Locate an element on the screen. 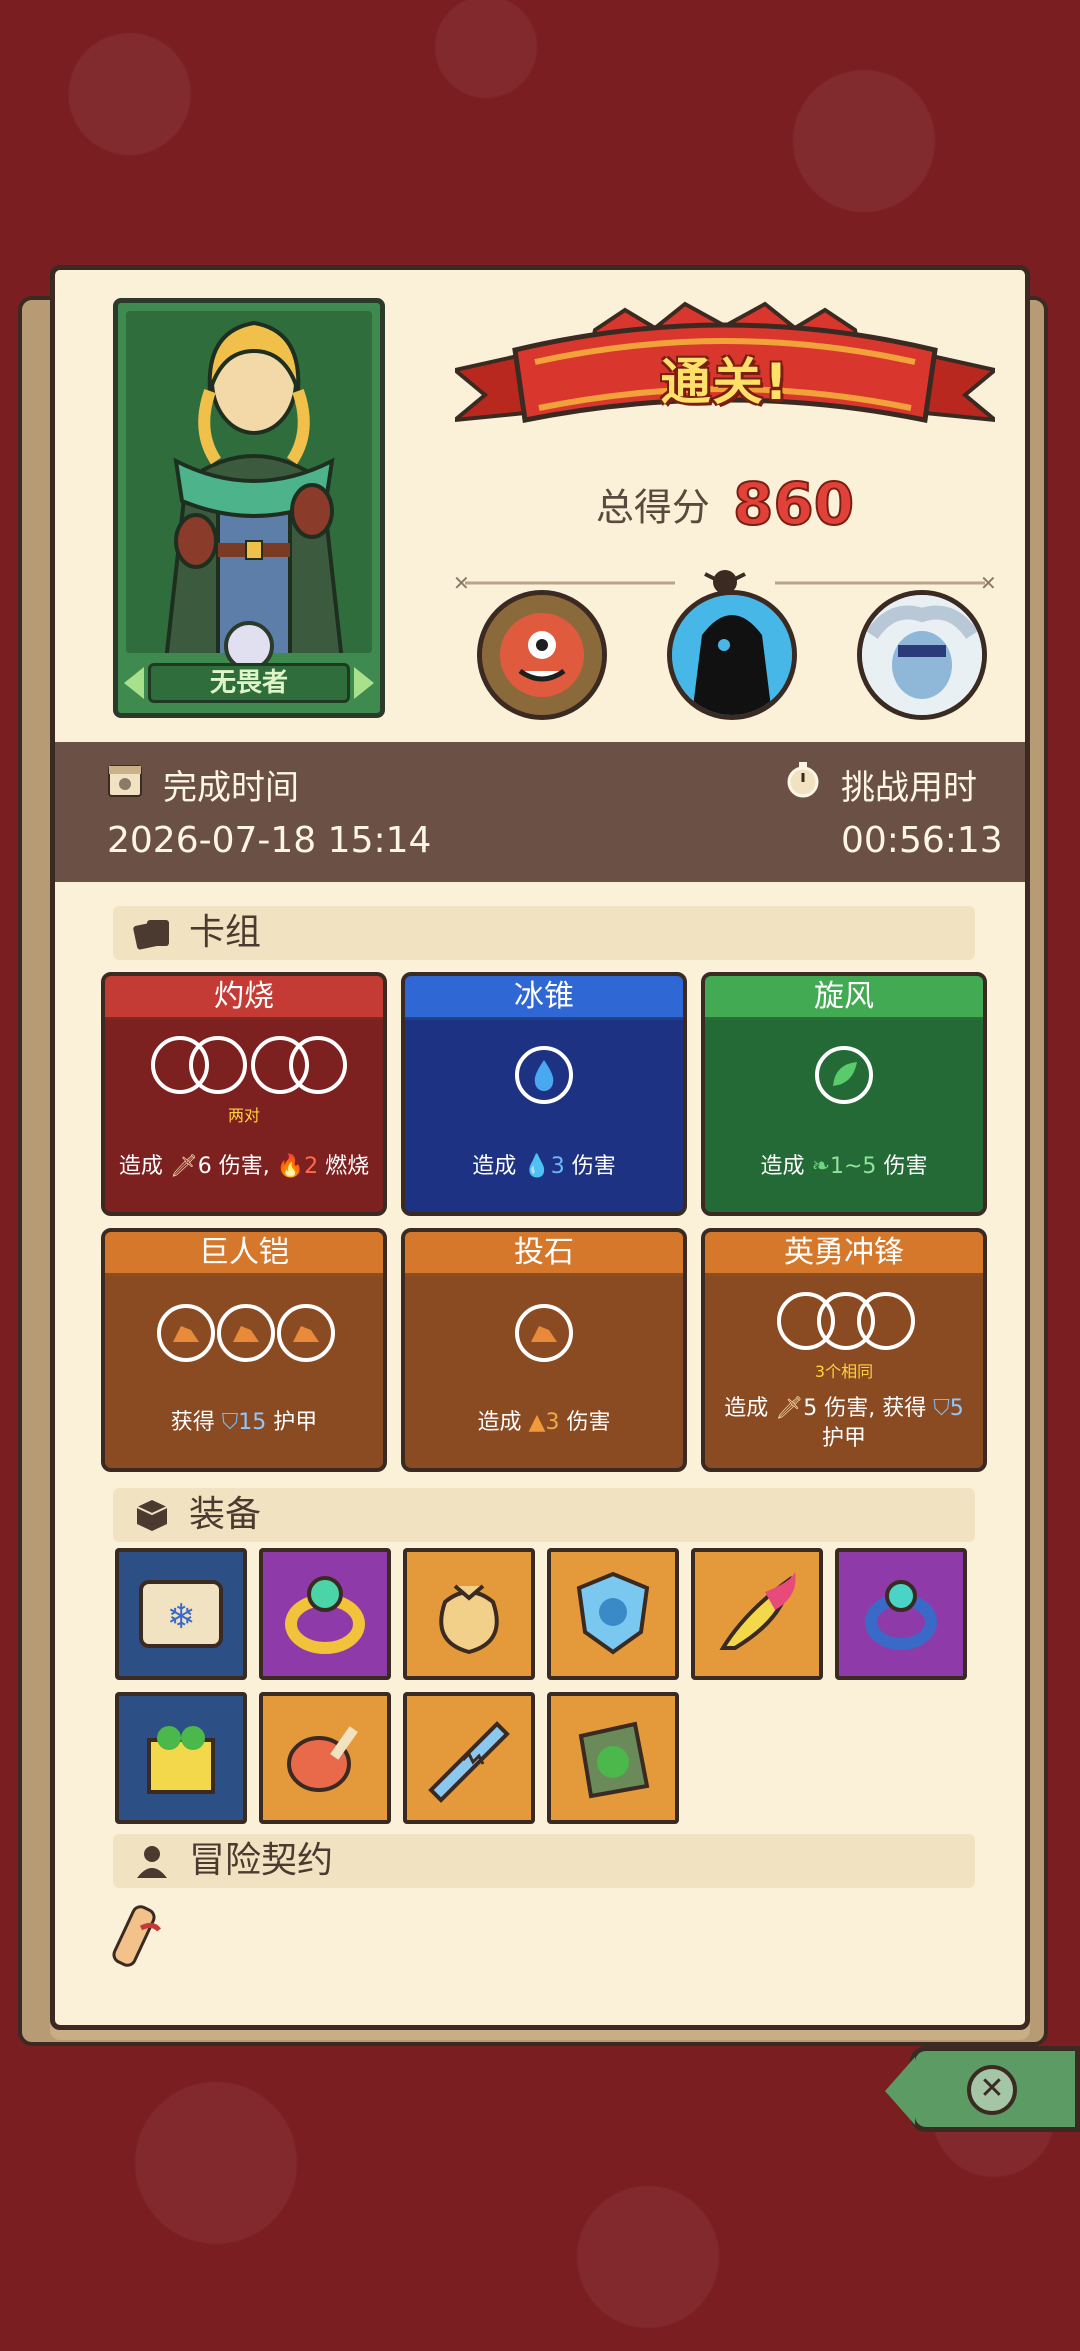 Image resolution: width=1080 pixels, height=2351 pixels. card-title: 冰锥 is located at coordinates (544, 998).